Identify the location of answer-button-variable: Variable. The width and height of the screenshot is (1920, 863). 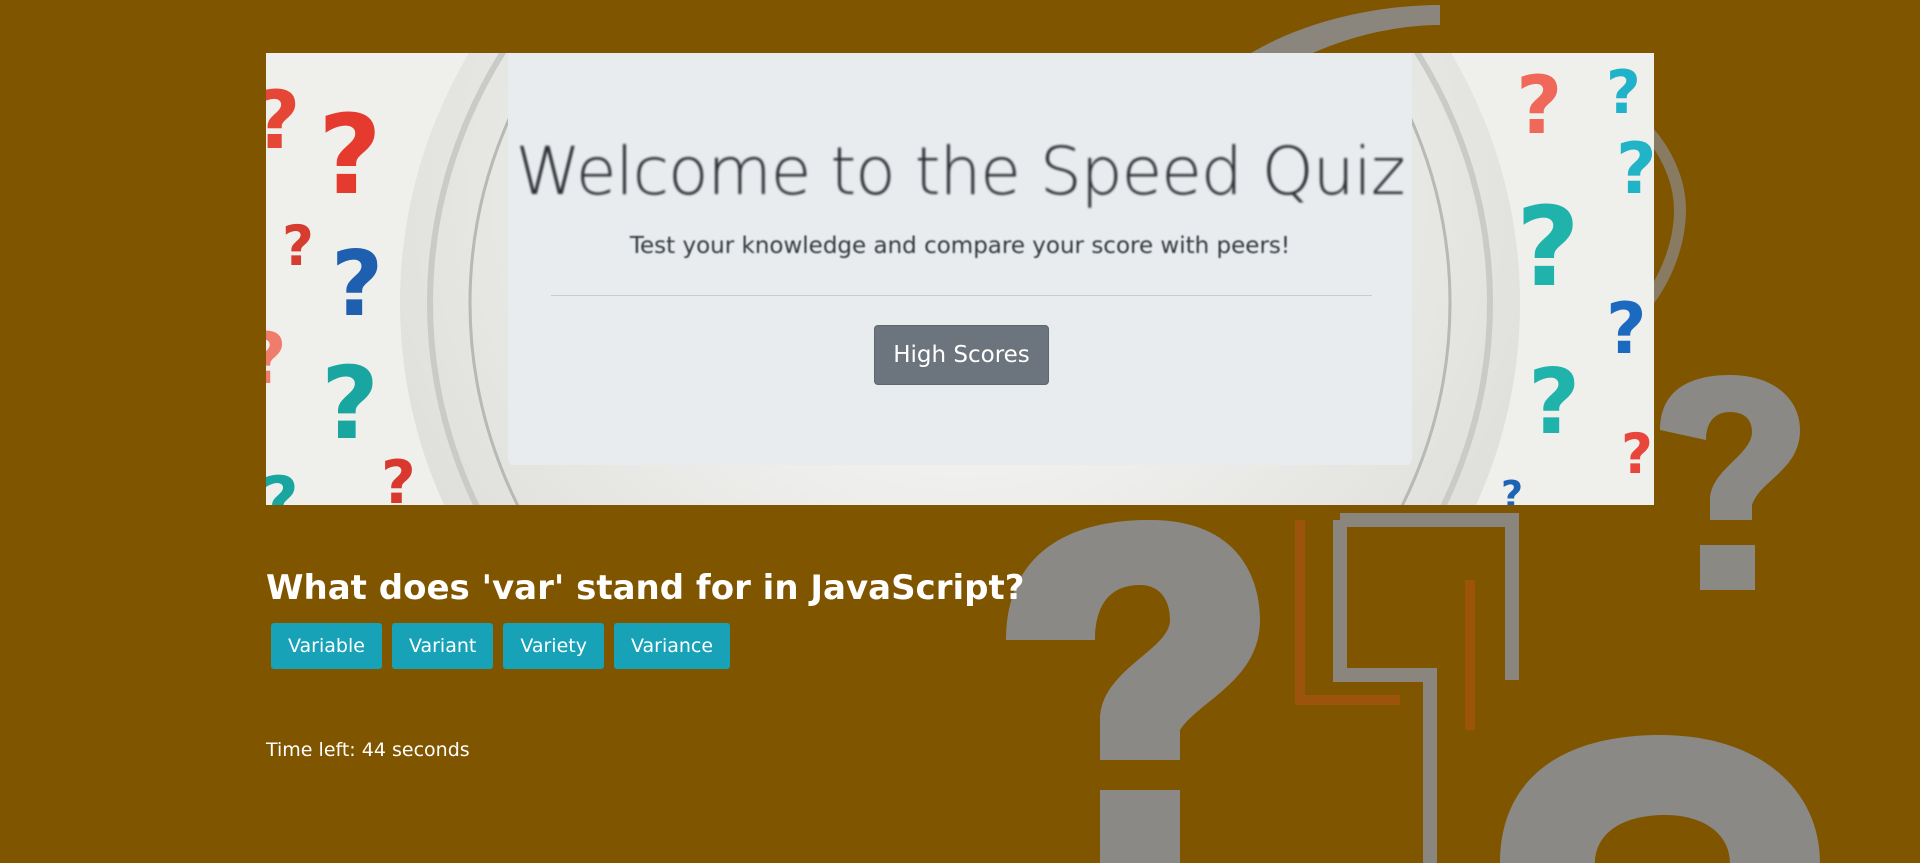
(326, 646).